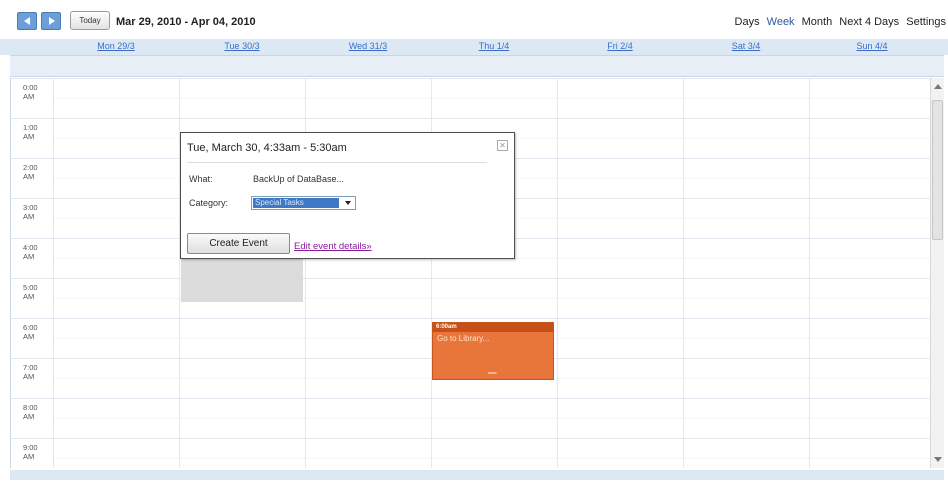 This screenshot has width=948, height=487. Describe the element at coordinates (938, 459) in the screenshot. I see `scroll-down-icon` at that location.